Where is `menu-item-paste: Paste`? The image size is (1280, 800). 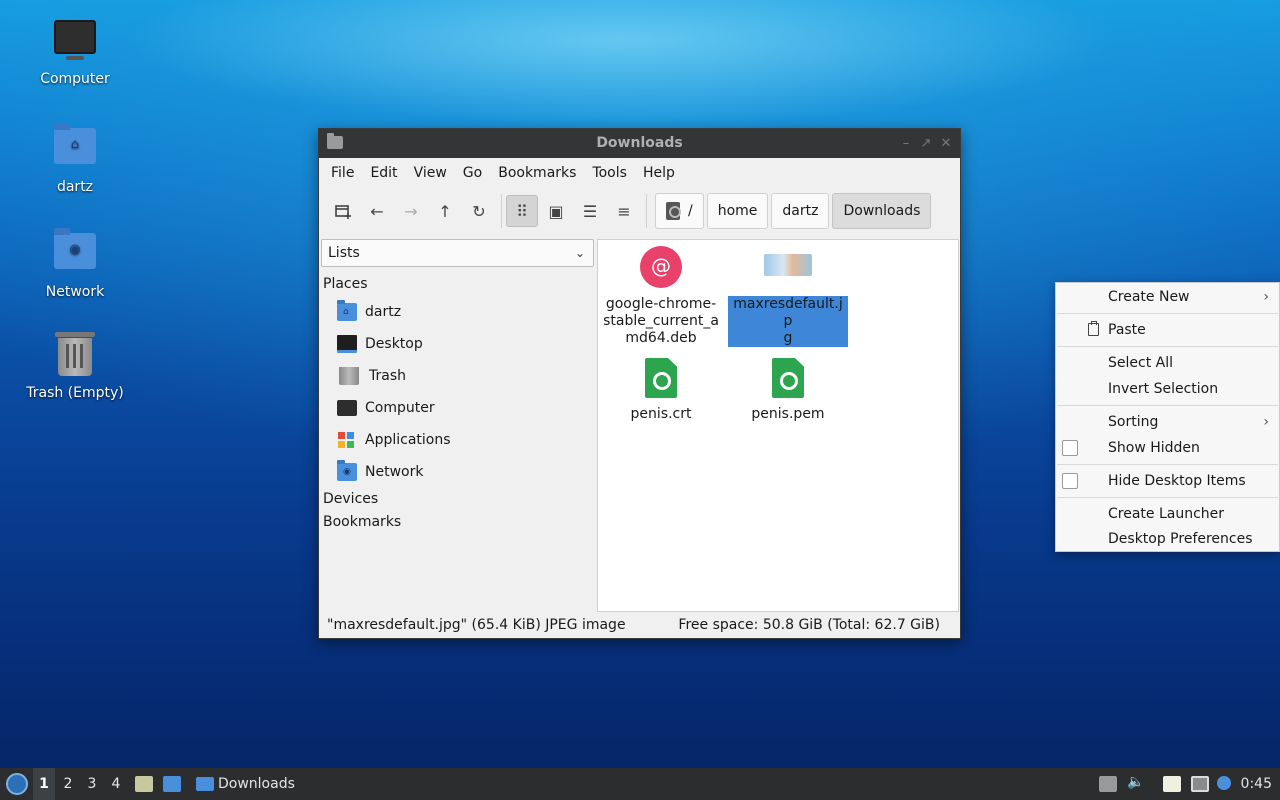
menu-item-paste: Paste is located at coordinates (1167, 330).